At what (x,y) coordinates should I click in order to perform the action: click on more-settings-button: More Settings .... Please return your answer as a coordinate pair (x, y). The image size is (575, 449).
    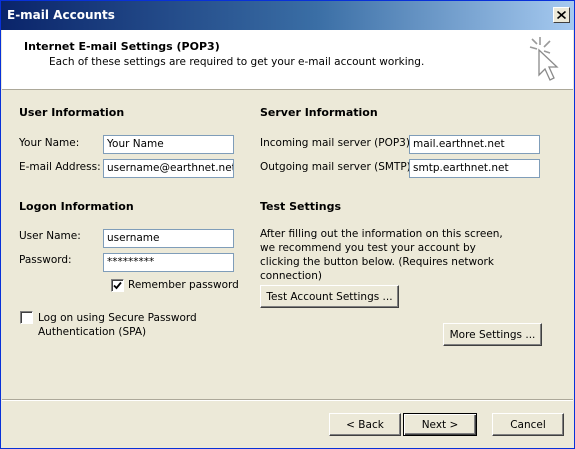
    Looking at the image, I should click on (492, 334).